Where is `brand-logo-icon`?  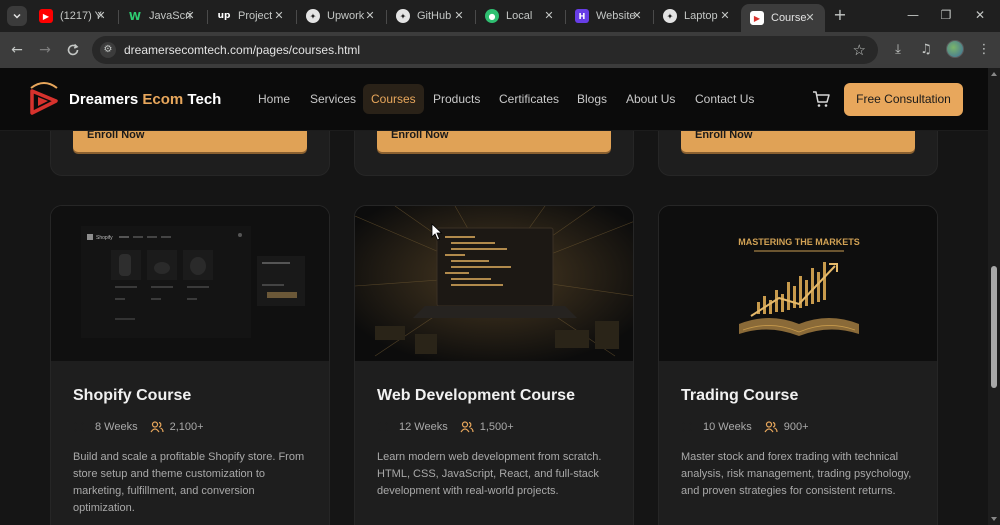
brand-logo-icon is located at coordinates (44, 99).